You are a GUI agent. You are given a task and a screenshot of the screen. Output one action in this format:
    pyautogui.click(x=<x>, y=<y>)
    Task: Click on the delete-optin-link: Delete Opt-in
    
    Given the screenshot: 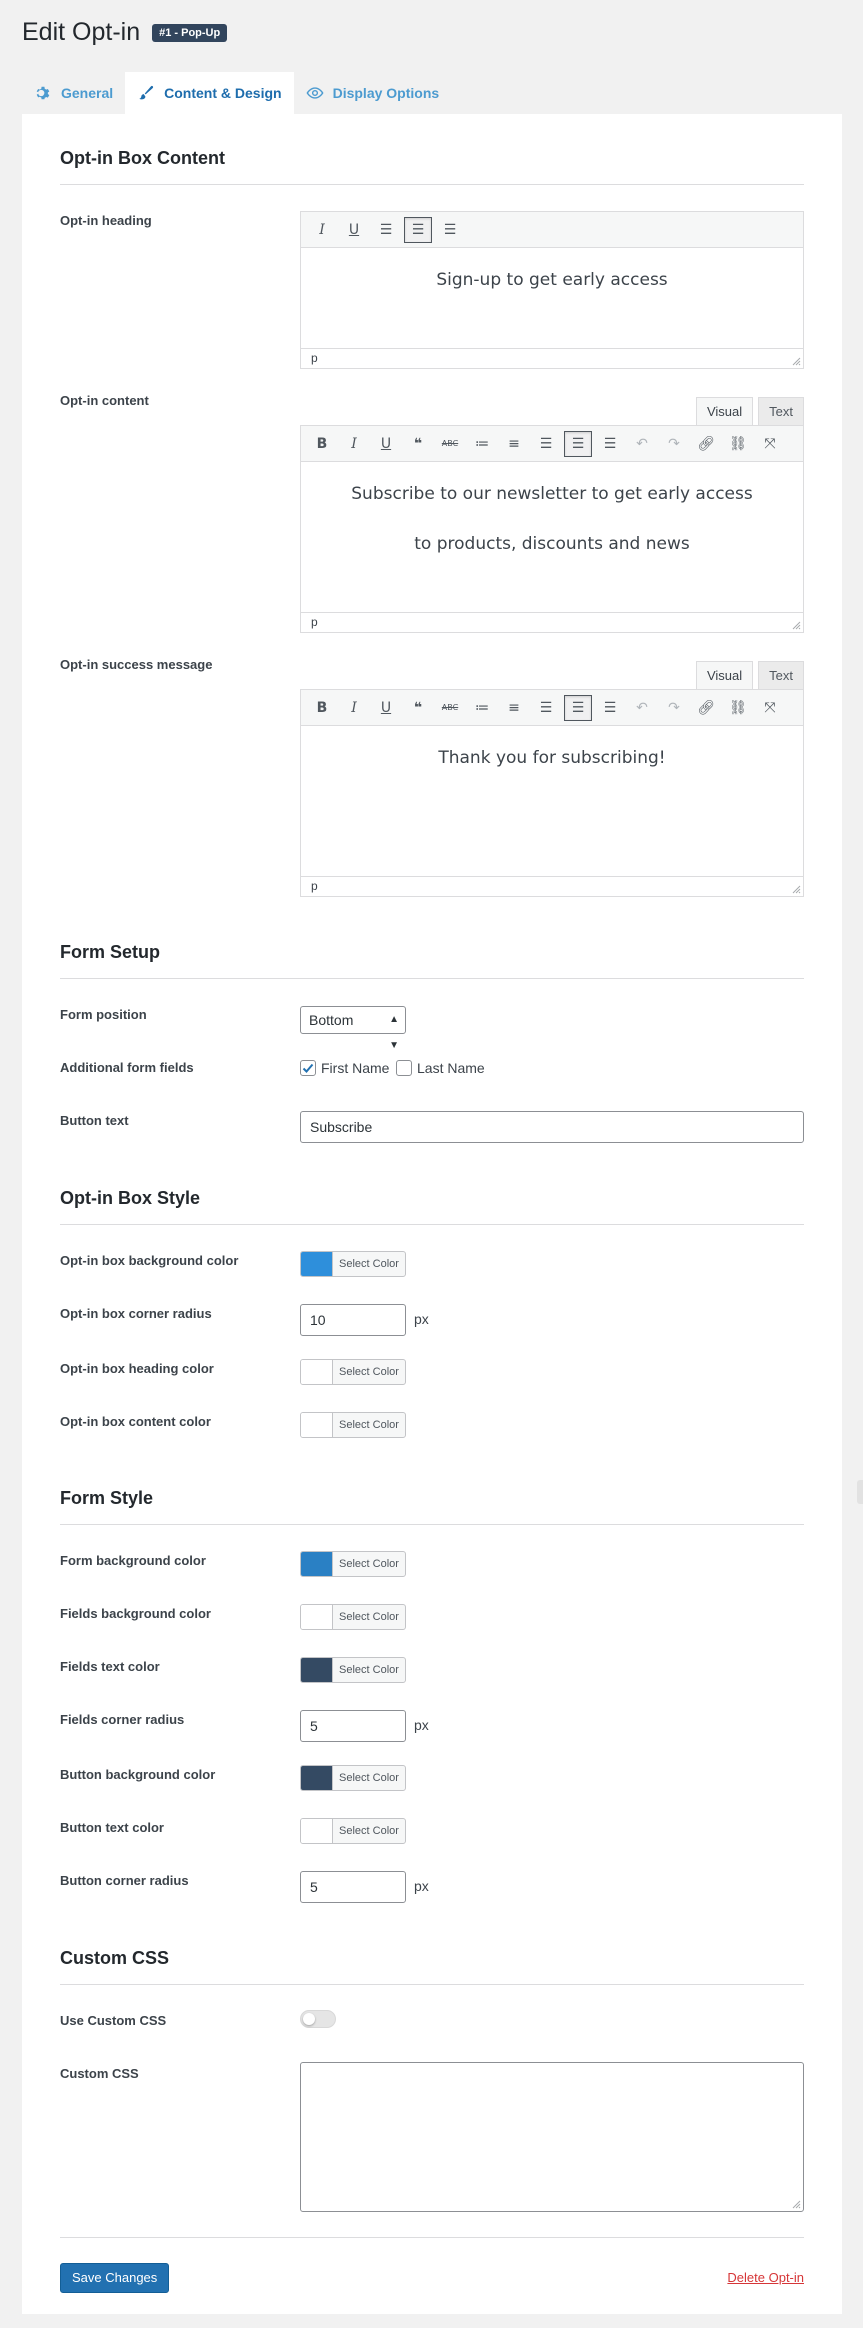 What is the action you would take?
    pyautogui.click(x=765, y=2277)
    